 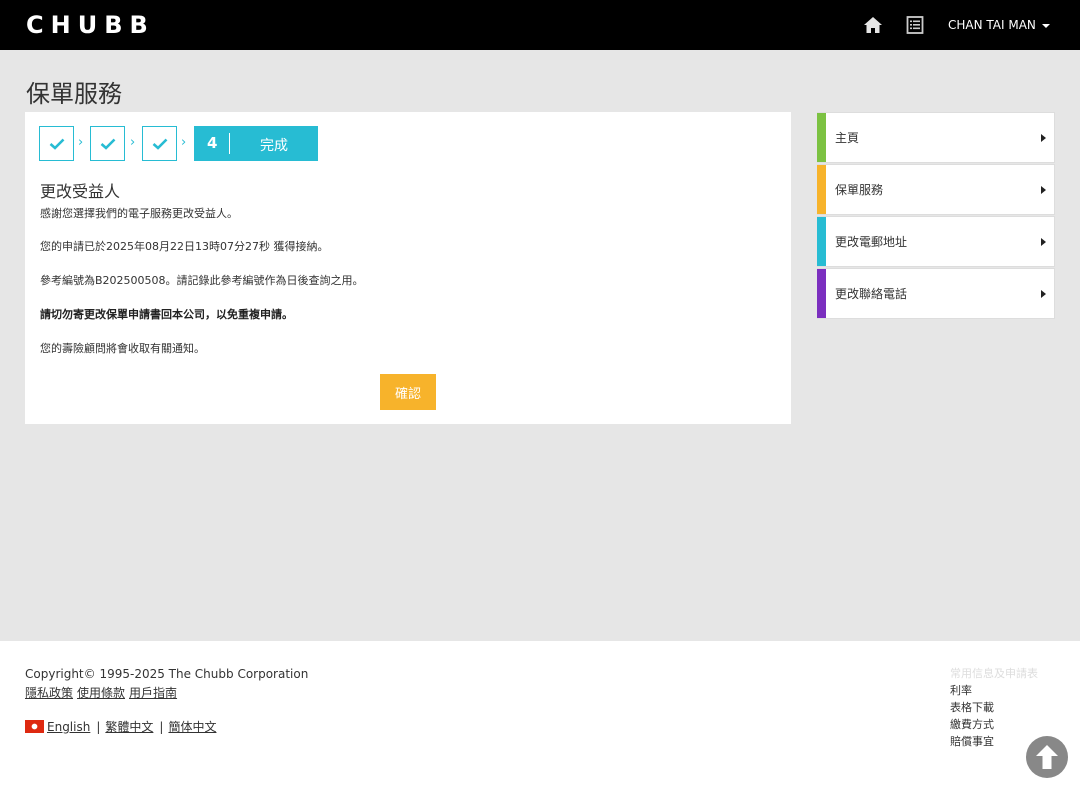 What do you see at coordinates (936, 137) in the screenshot?
I see `sidebar-item-home: 主頁` at bounding box center [936, 137].